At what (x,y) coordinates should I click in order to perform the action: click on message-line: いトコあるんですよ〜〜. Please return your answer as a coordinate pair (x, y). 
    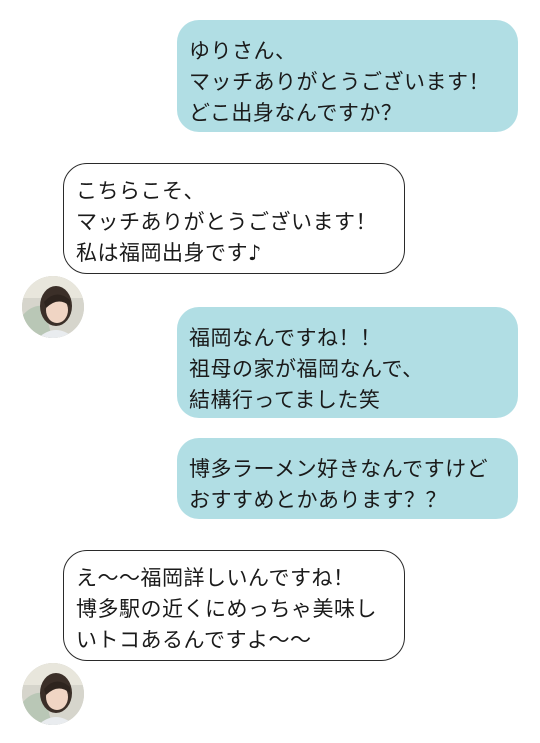
    Looking at the image, I should click on (194, 640).